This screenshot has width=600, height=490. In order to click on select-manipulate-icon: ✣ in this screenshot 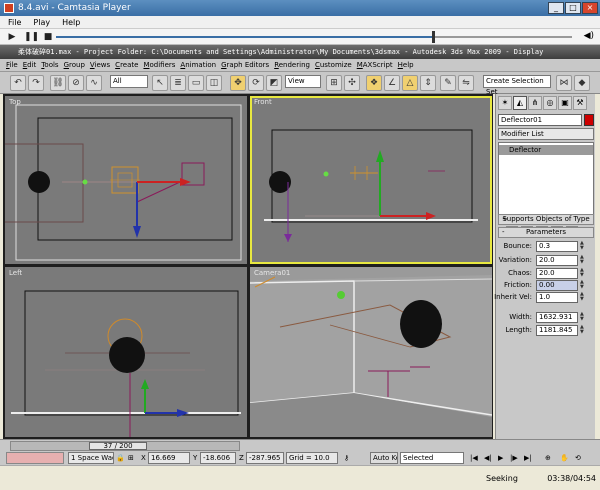, I will do `click(352, 83)`.